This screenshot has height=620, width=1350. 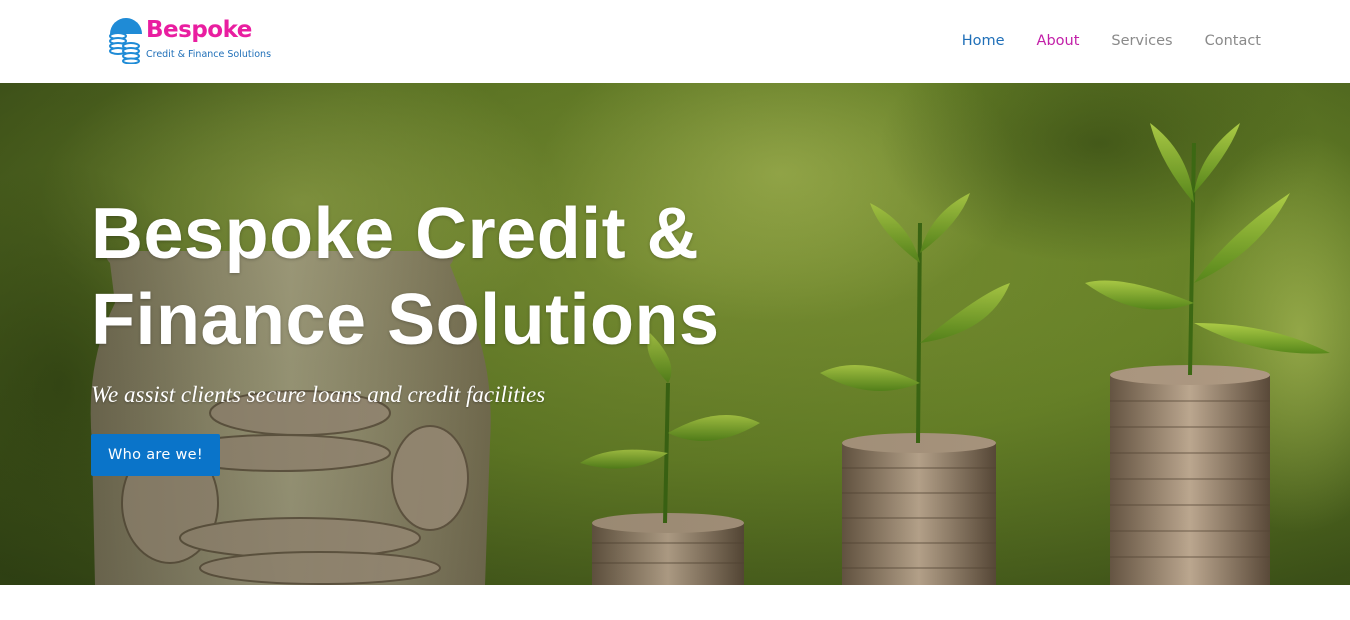 What do you see at coordinates (1058, 41) in the screenshot?
I see `nav-about: About` at bounding box center [1058, 41].